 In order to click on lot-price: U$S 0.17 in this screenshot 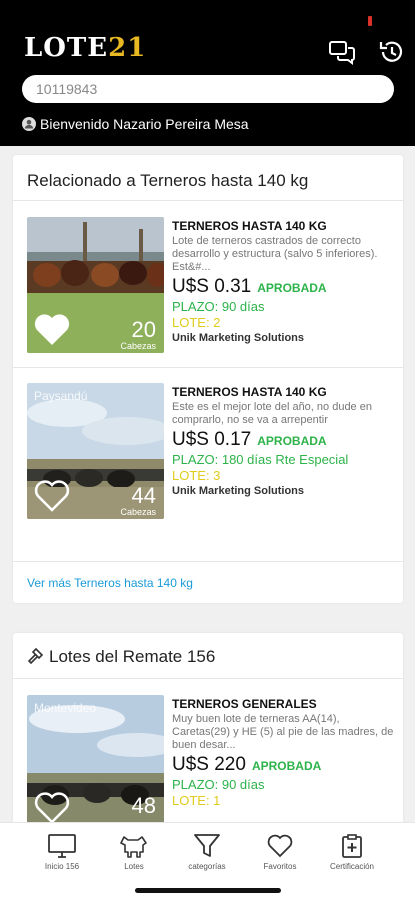, I will do `click(212, 439)`.